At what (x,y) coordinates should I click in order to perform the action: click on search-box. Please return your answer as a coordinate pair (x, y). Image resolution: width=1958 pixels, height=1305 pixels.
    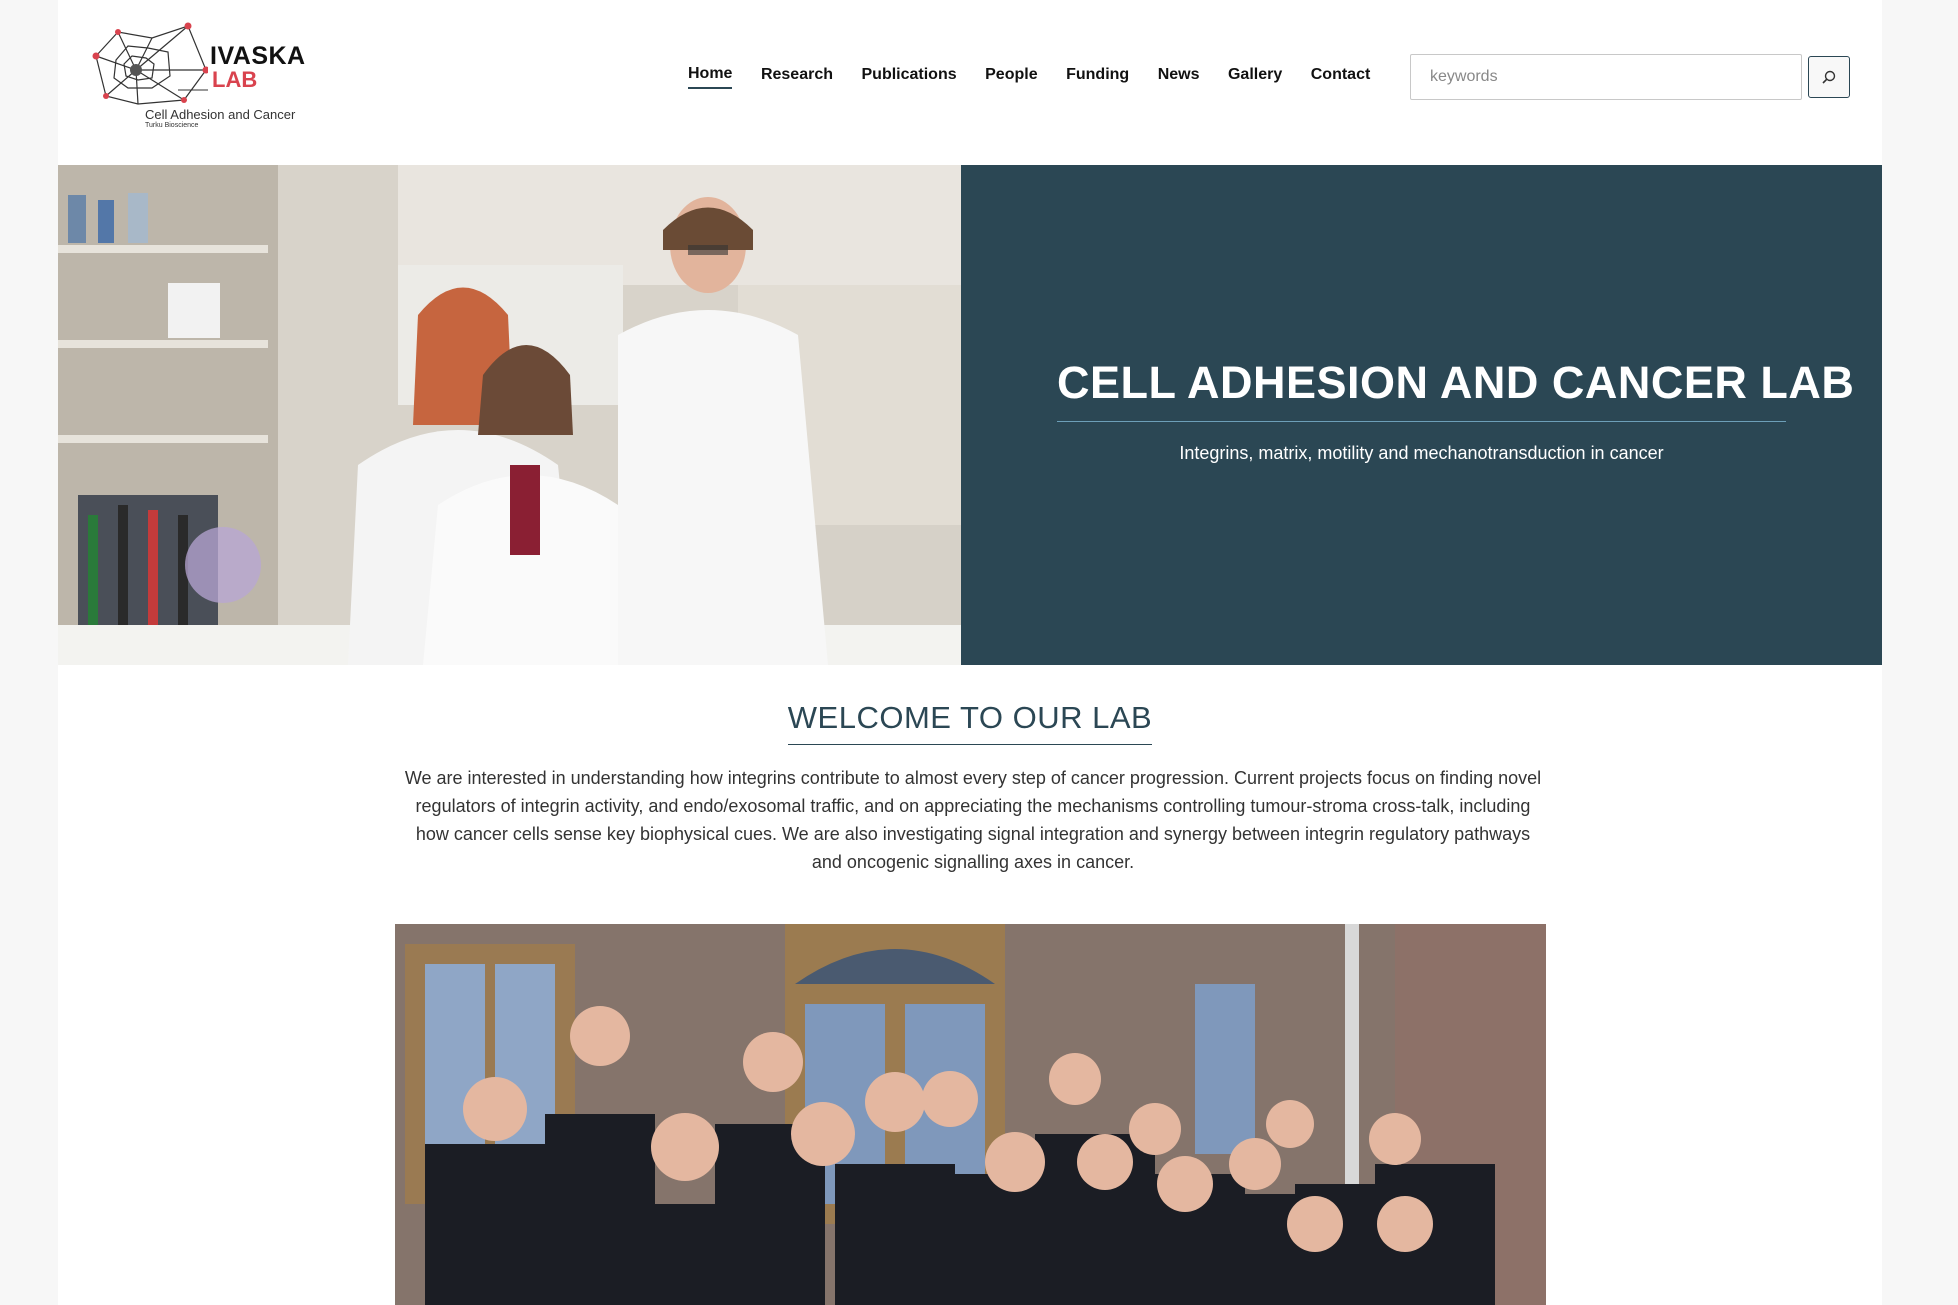
    Looking at the image, I should click on (1609, 77).